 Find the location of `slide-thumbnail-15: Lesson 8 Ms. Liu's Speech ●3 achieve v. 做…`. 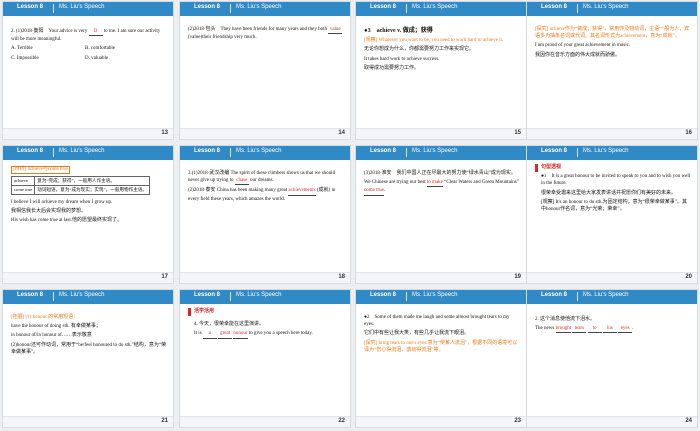

slide-thumbnail-15: Lesson 8 Ms. Liu's Speech ●3 achieve v. 做… is located at coordinates (441, 70).